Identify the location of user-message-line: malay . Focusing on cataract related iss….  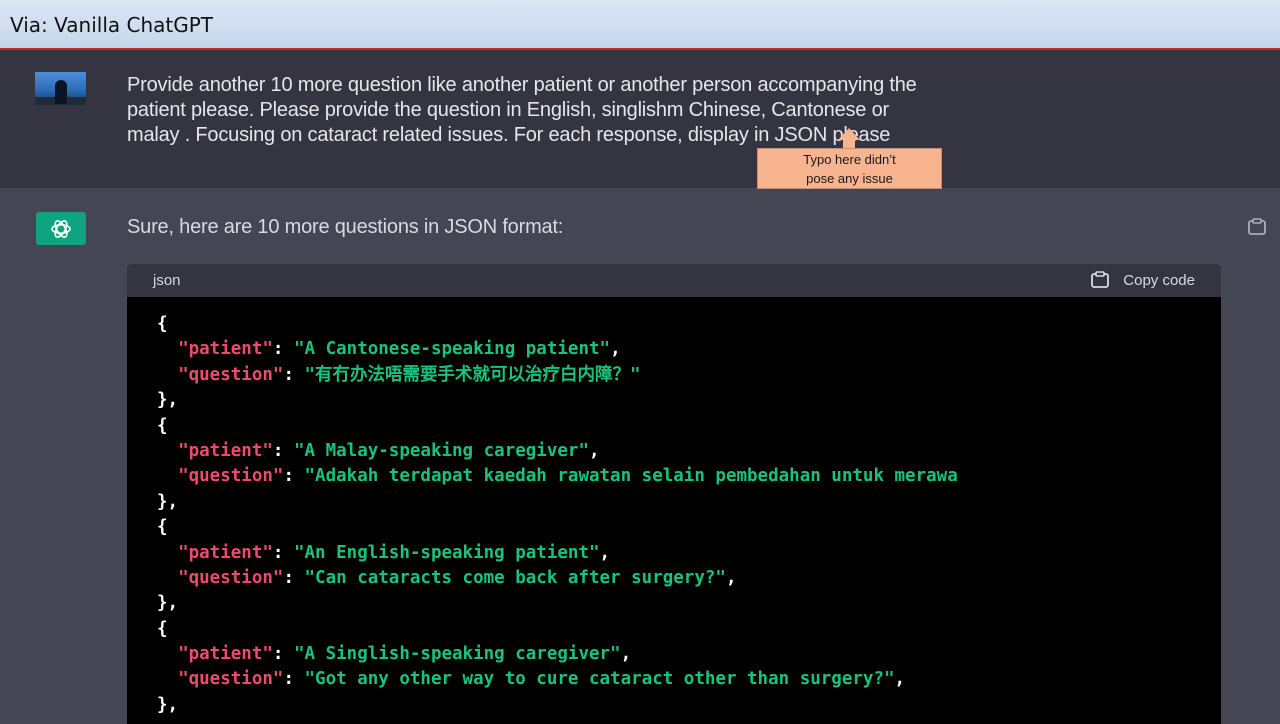
(509, 135).